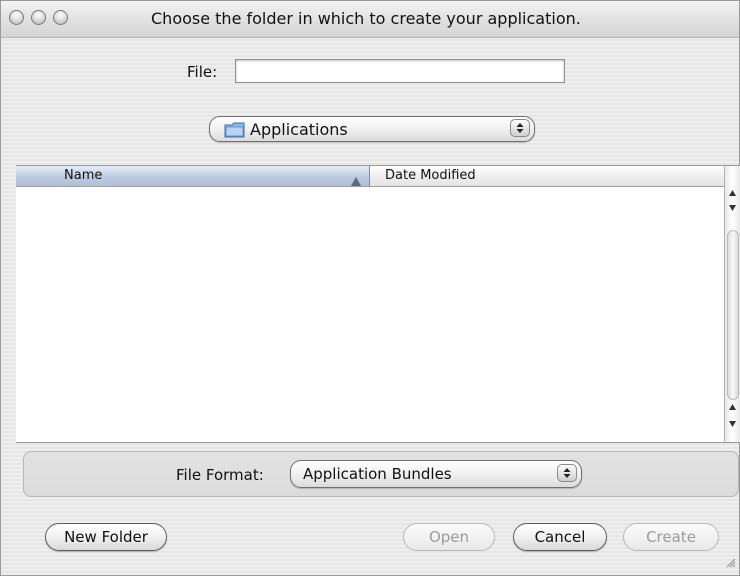 This screenshot has width=740, height=576. Describe the element at coordinates (377, 474) in the screenshot. I see `file-format-popup-label: Application Bundles` at that location.